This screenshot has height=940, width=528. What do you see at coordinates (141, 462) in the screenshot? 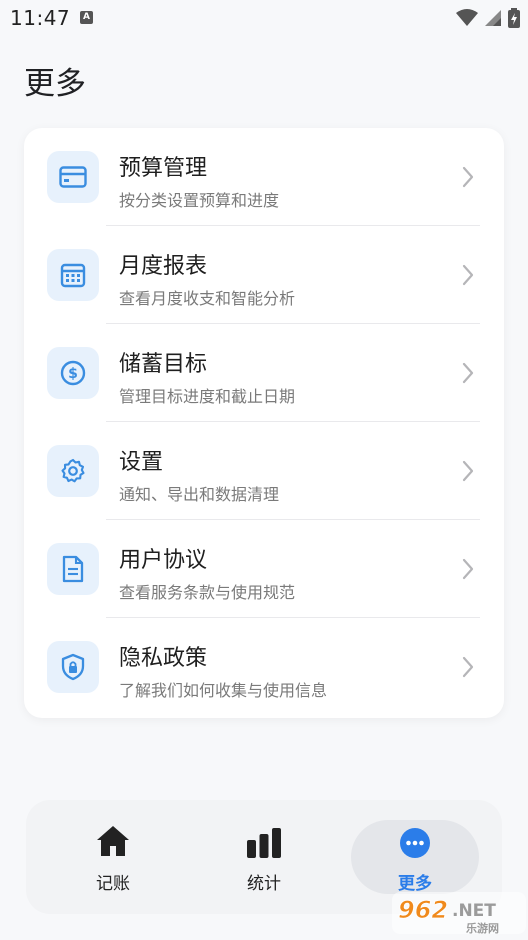
I see `menu-item-title: 设置` at bounding box center [141, 462].